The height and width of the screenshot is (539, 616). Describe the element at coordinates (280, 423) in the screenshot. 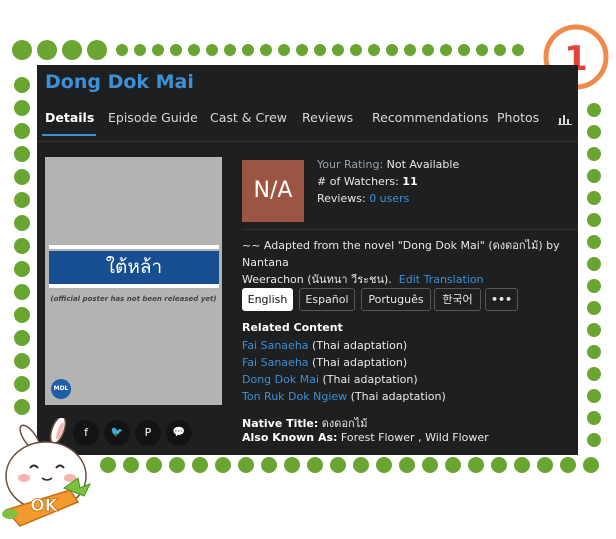

I see `native-title-label: Native Title:` at that location.